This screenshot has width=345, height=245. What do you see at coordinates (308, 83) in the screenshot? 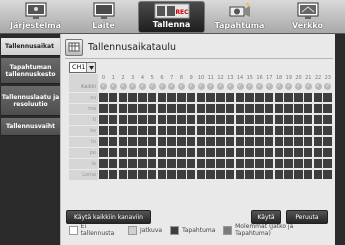
I see `hour-header: 21 ✓` at bounding box center [308, 83].